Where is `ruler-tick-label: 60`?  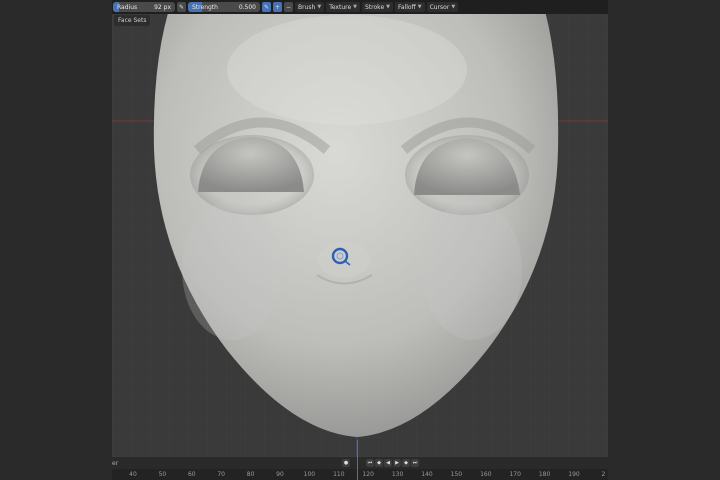
ruler-tick-label: 60 is located at coordinates (191, 474).